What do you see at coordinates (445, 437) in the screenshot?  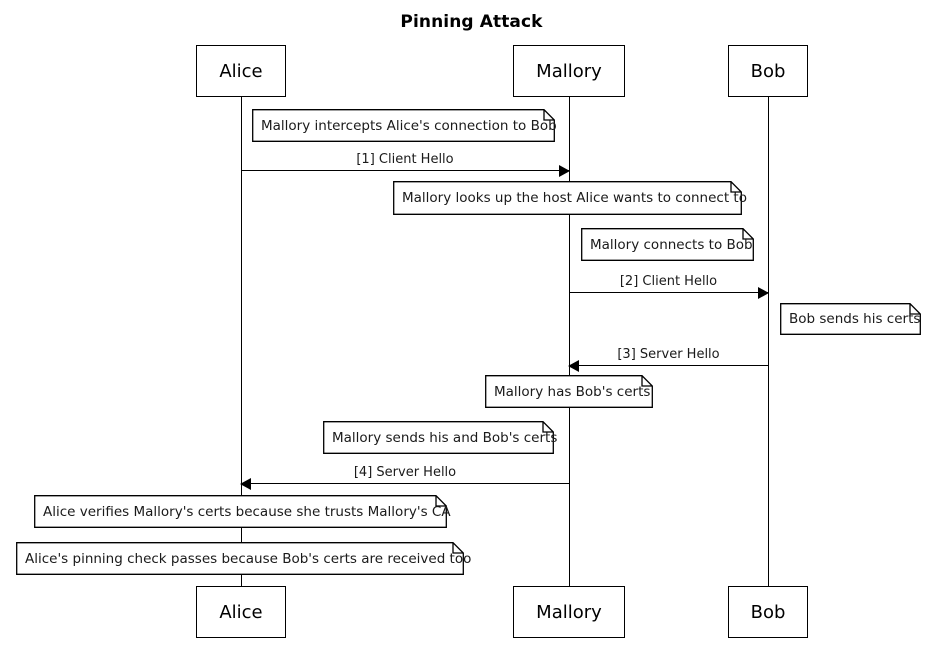 I see `note-text: Mallory sends his and Bob's certs` at bounding box center [445, 437].